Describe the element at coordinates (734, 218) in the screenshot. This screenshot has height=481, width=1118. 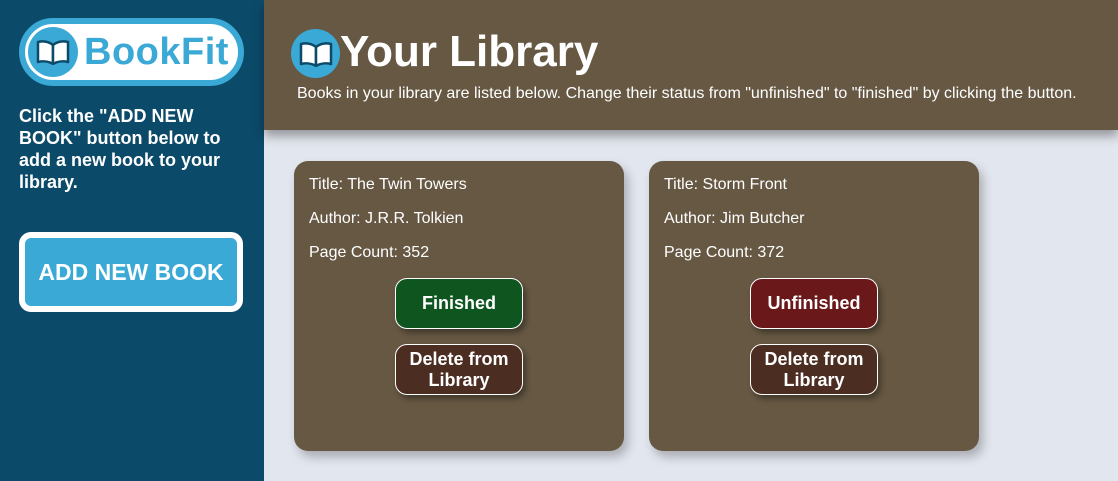
I see `book-author: Author: Jim Butcher` at that location.